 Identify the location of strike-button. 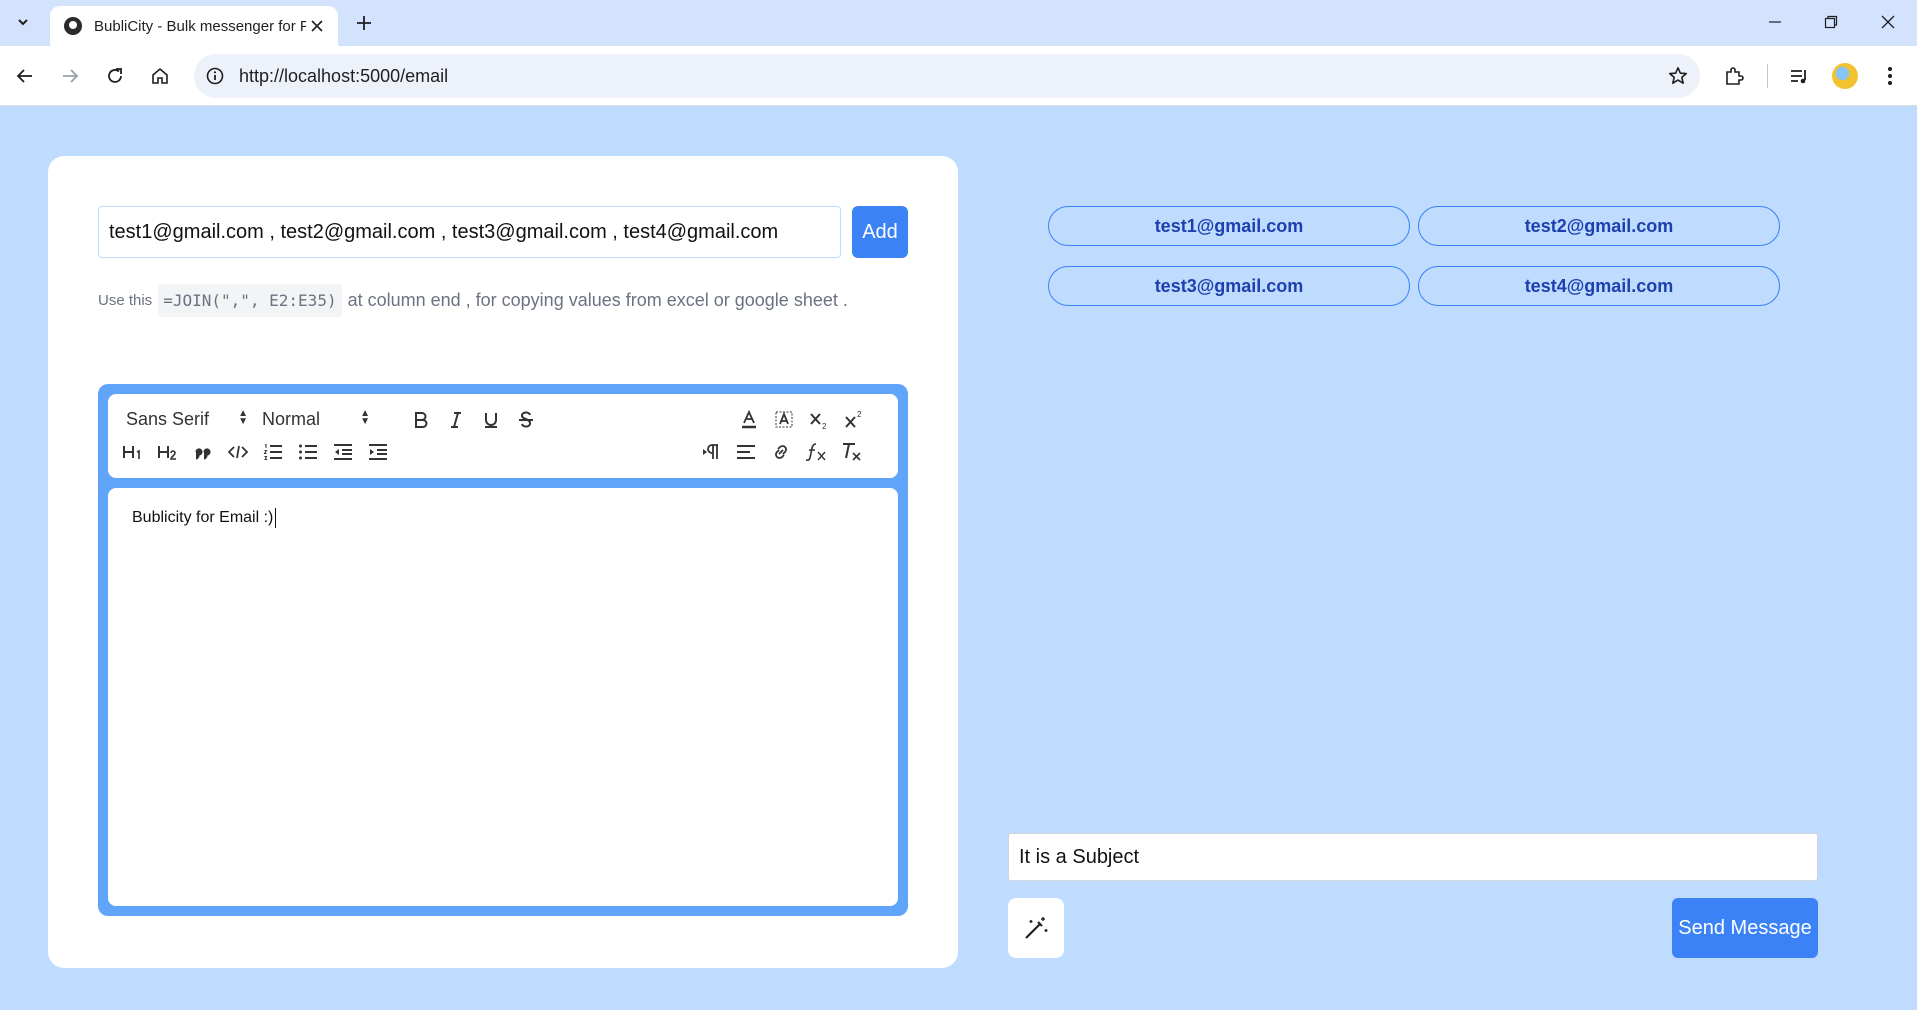
(526, 420).